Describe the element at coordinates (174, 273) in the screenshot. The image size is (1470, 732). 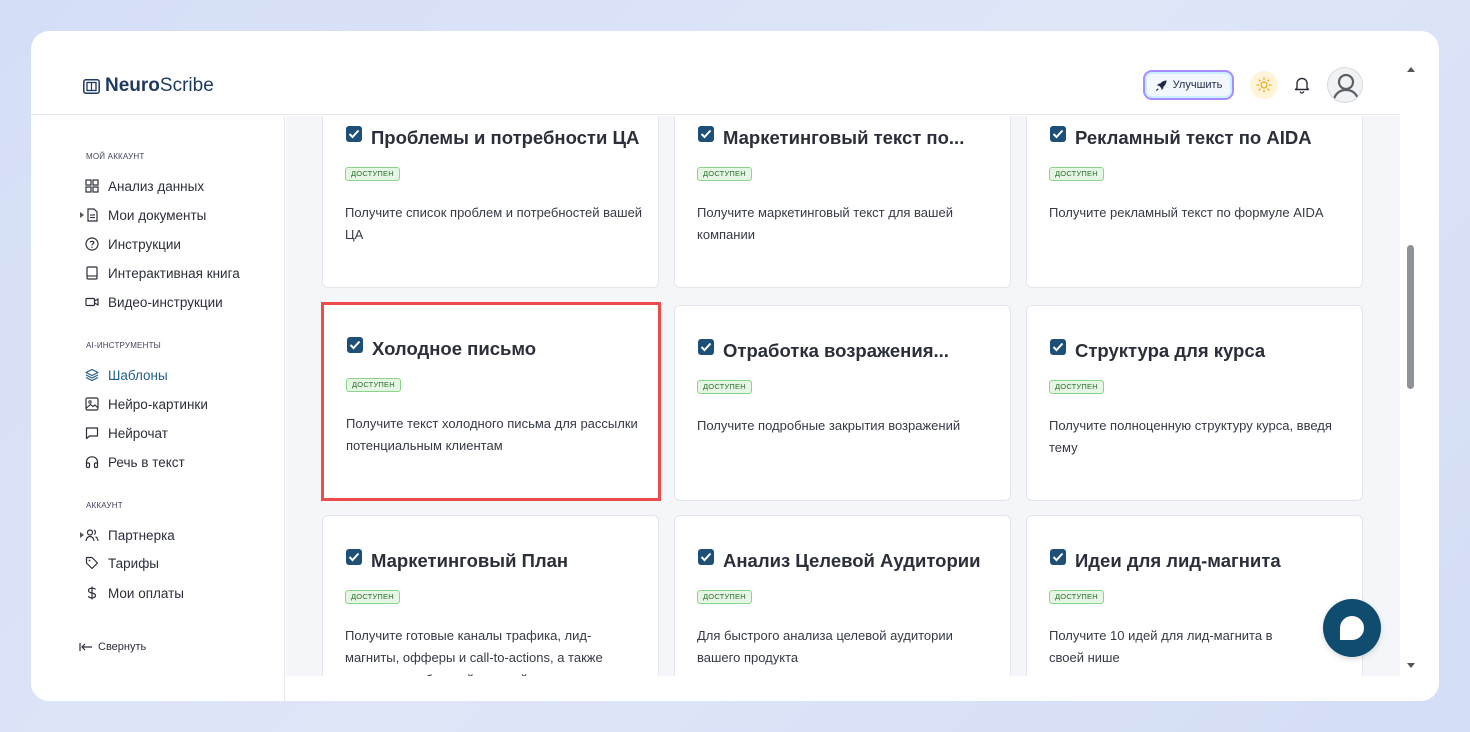
I see `sidebar-item-label: Интерактивная книга` at that location.